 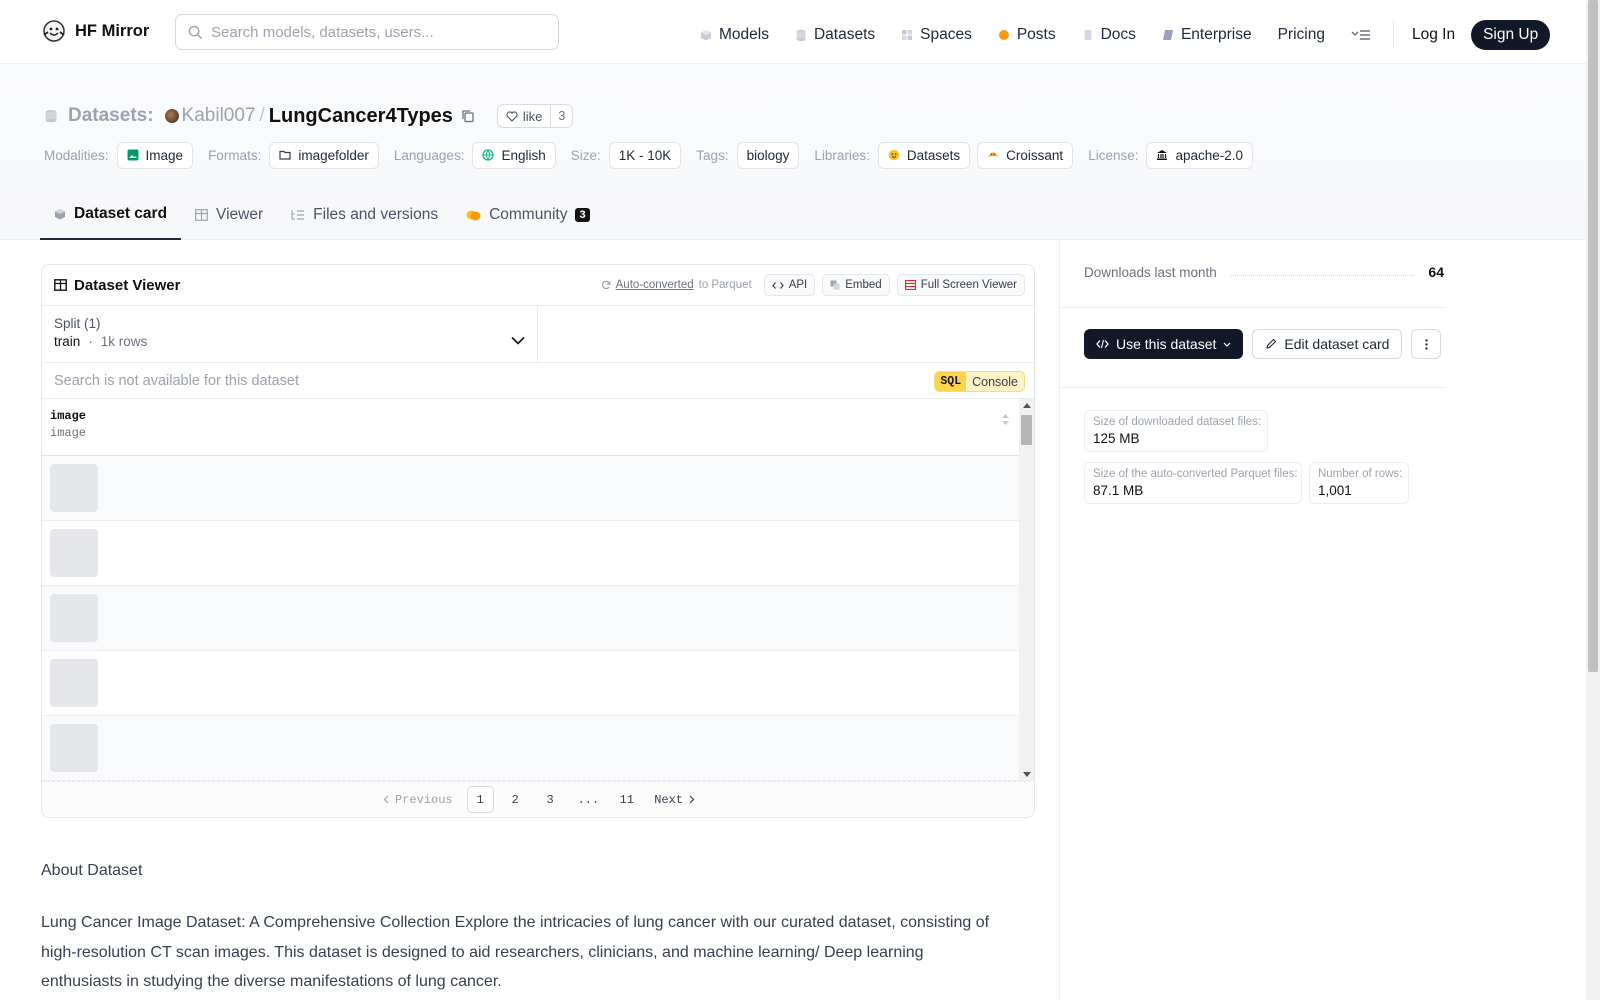 I want to click on sql-console-button: SQL Console, so click(x=979, y=381).